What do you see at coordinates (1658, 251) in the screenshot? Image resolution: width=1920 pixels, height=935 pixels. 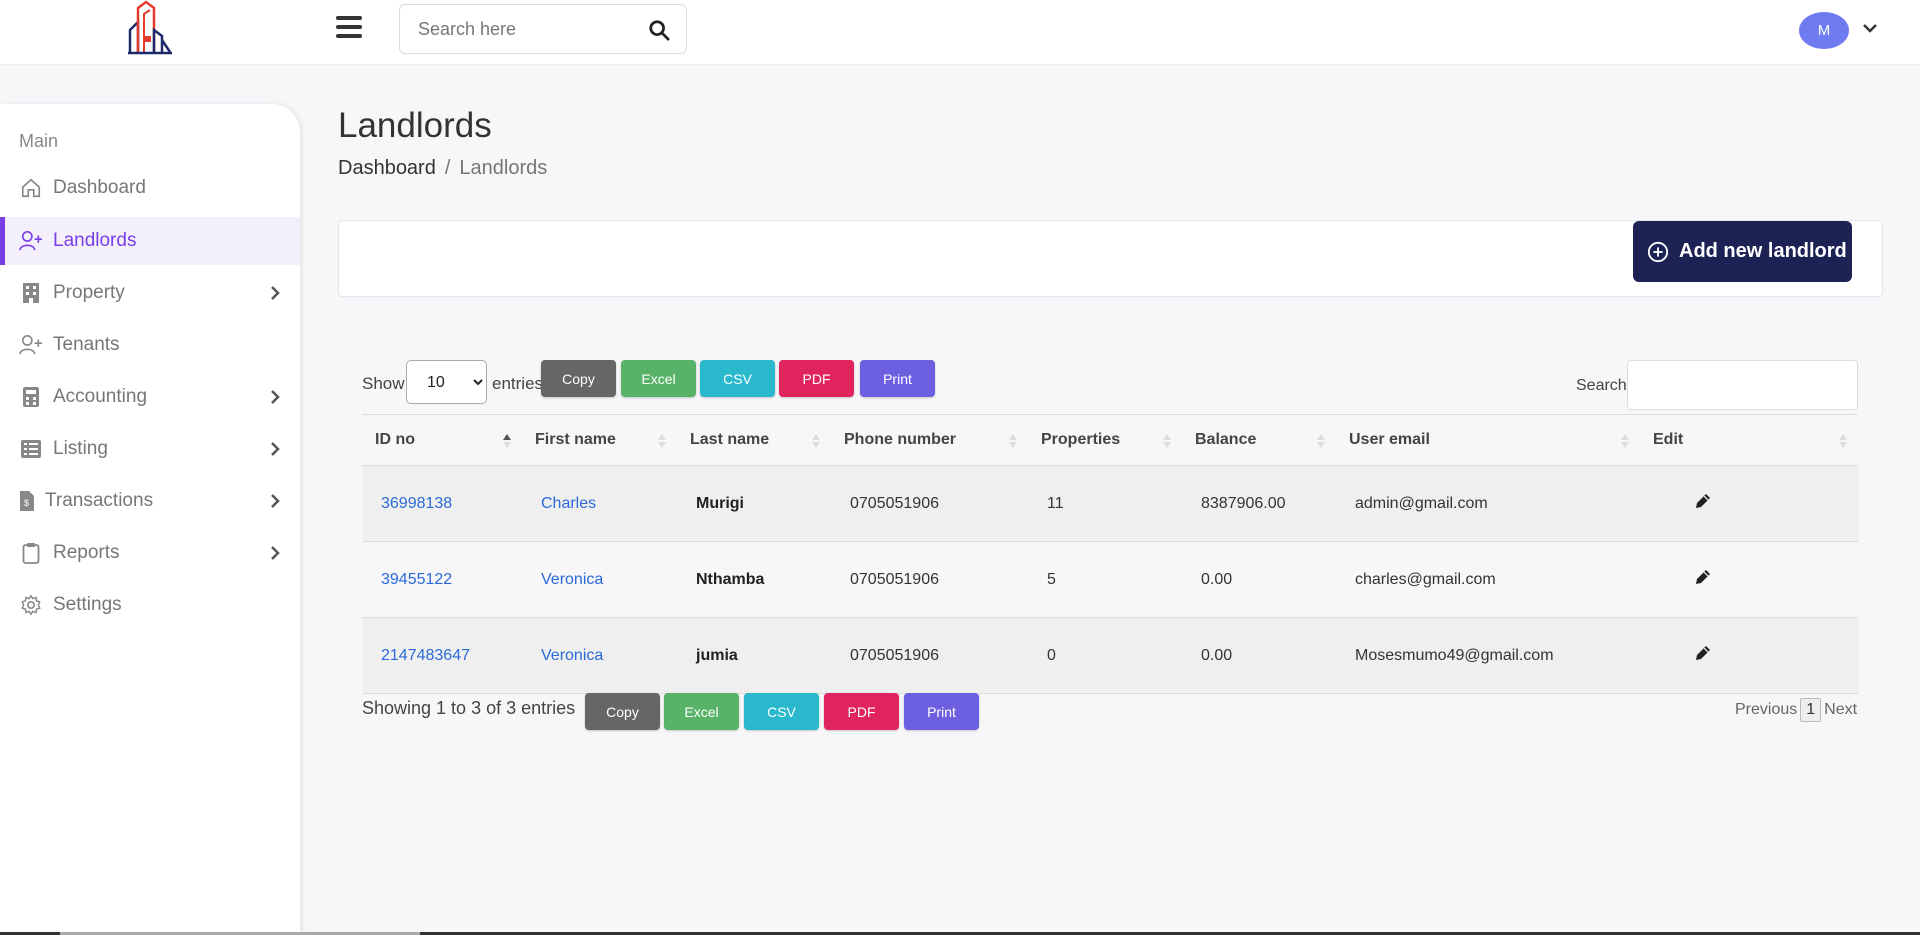 I see `plus-circle-icon` at bounding box center [1658, 251].